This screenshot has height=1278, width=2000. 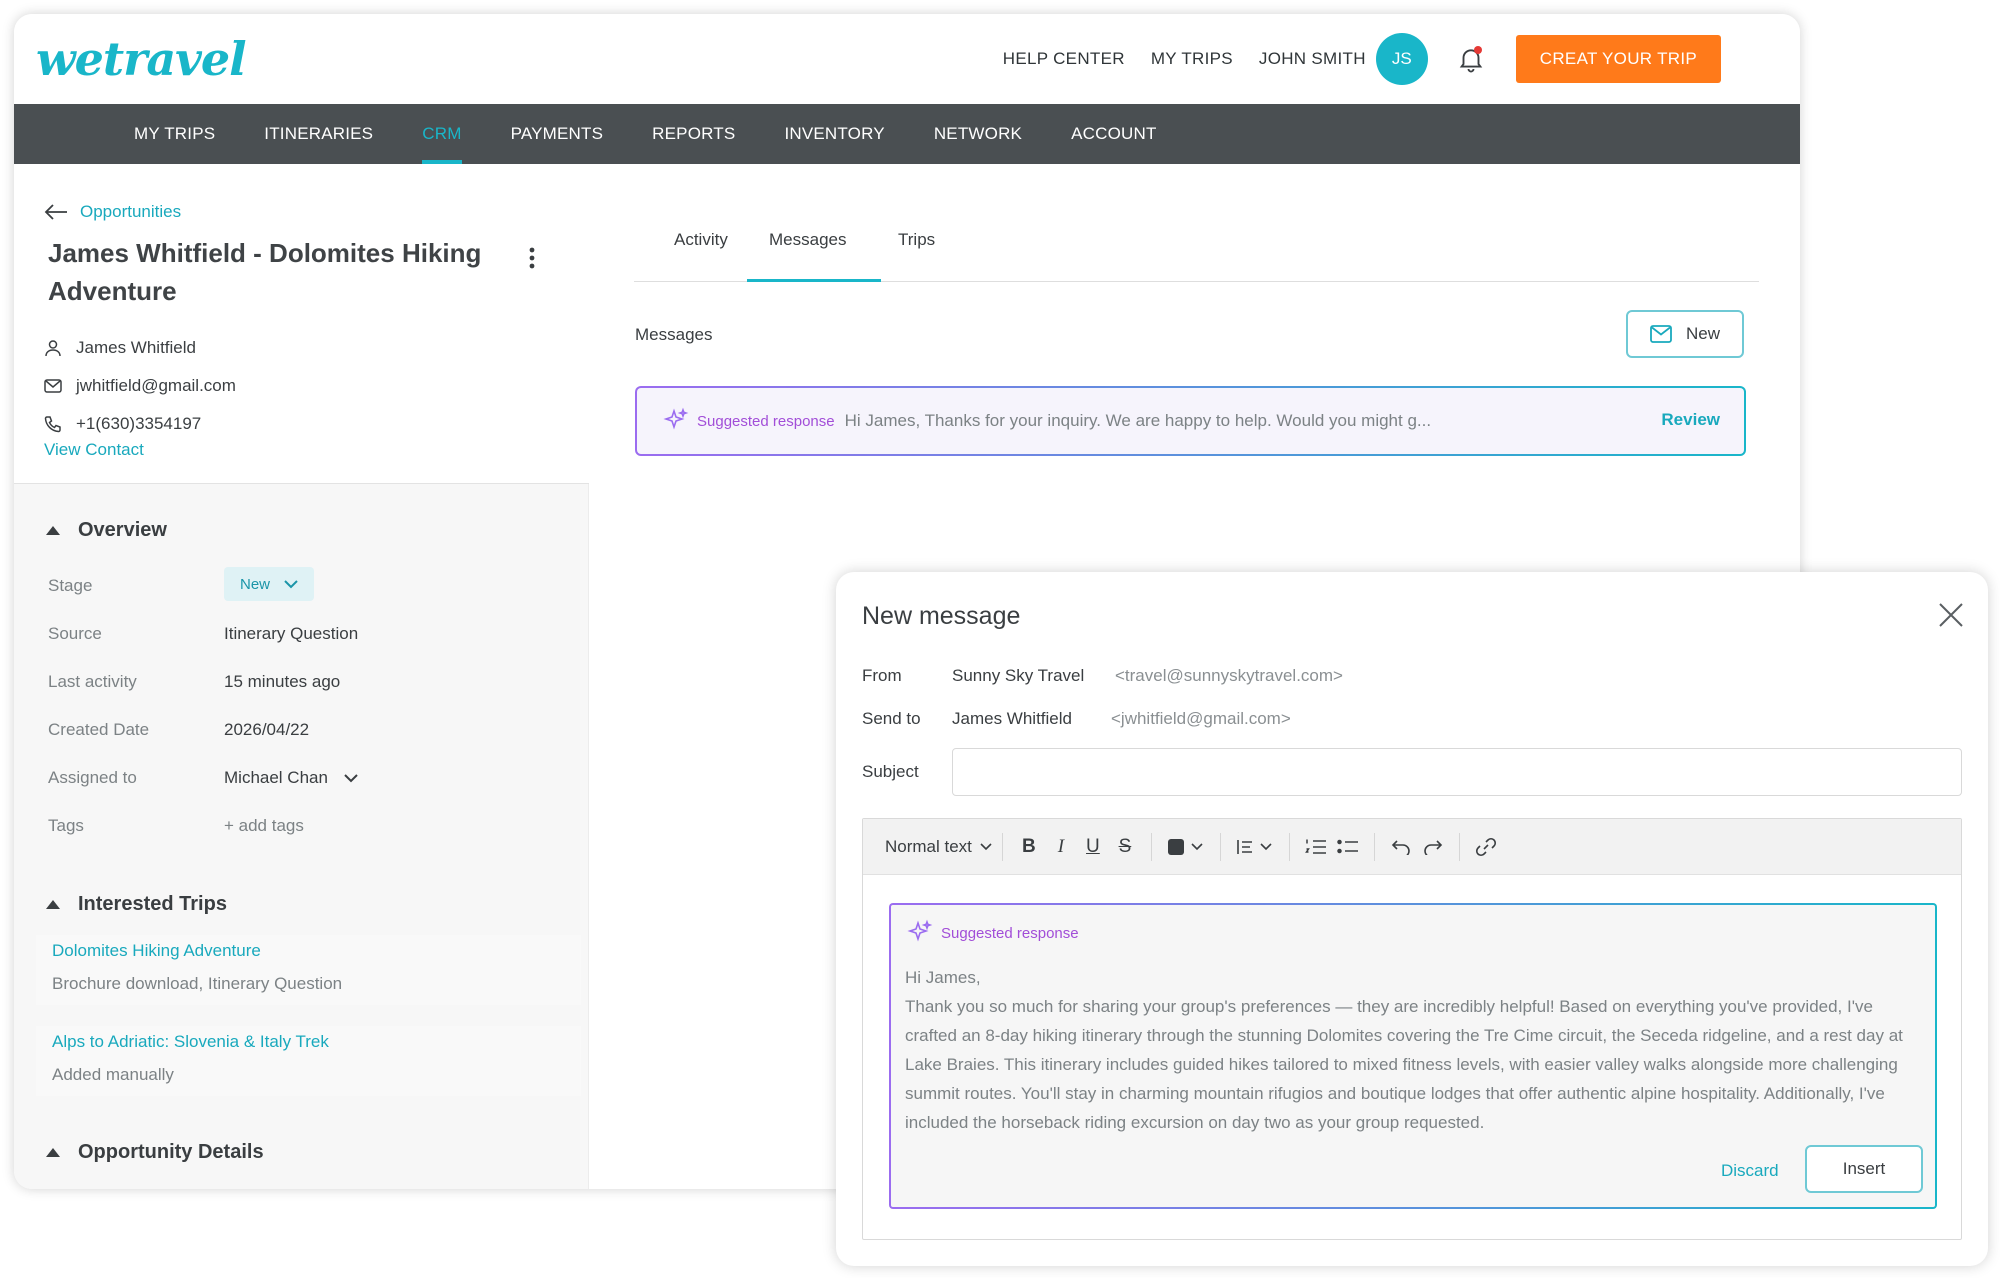 What do you see at coordinates (52, 424) in the screenshot?
I see `phone-icon` at bounding box center [52, 424].